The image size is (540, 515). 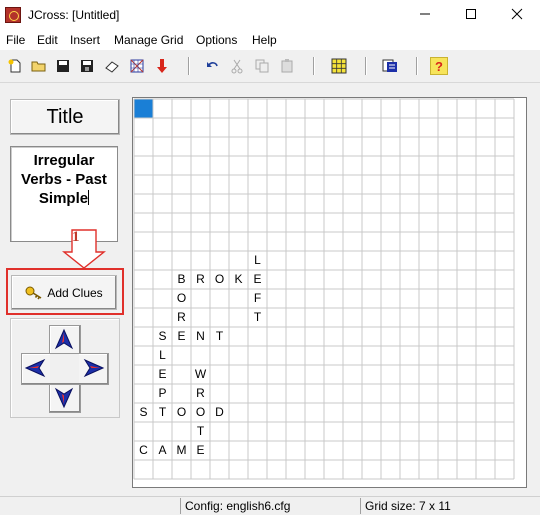 I want to click on callout-arrow-icon, so click(x=84, y=249).